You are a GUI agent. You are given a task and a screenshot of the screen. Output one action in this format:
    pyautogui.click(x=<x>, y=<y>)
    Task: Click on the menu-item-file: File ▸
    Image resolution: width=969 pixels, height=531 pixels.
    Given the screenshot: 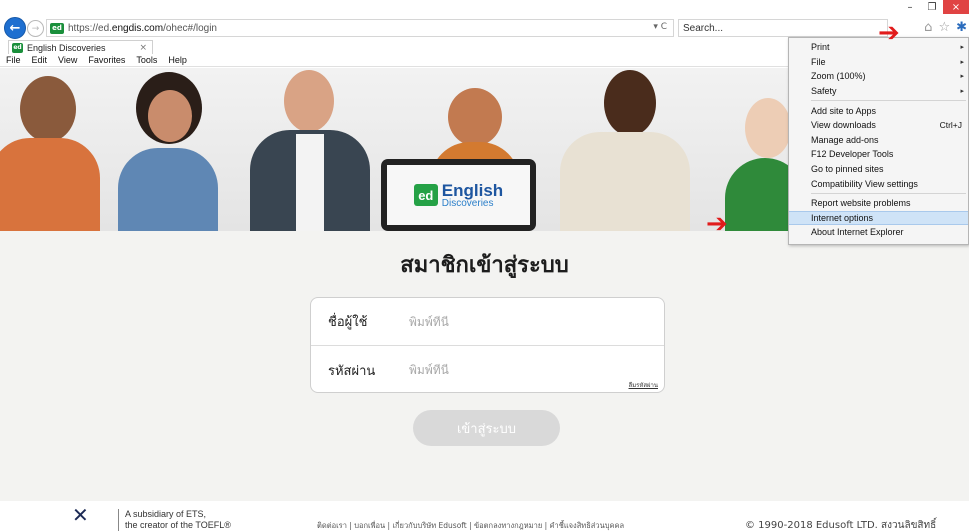 What is the action you would take?
    pyautogui.click(x=878, y=62)
    